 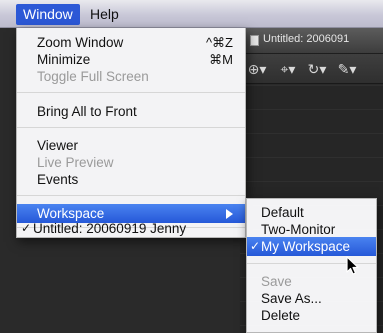 I want to click on menu-item-label: Zoom Window, so click(x=80, y=42).